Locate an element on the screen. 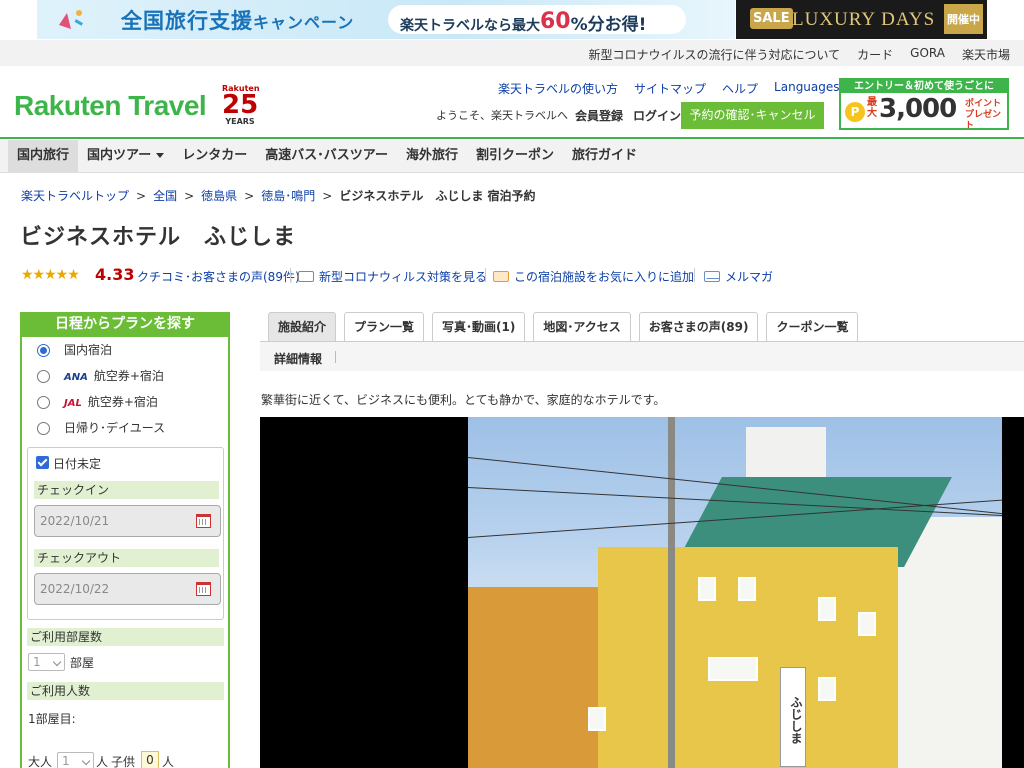  utility-link-gora: GORA is located at coordinates (927, 54).